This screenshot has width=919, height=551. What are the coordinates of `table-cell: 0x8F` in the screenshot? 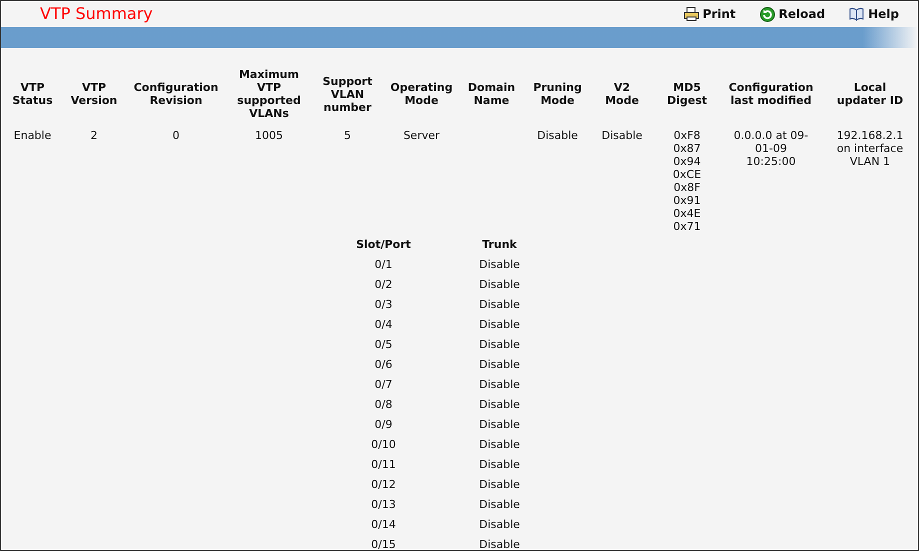 It's located at (687, 187).